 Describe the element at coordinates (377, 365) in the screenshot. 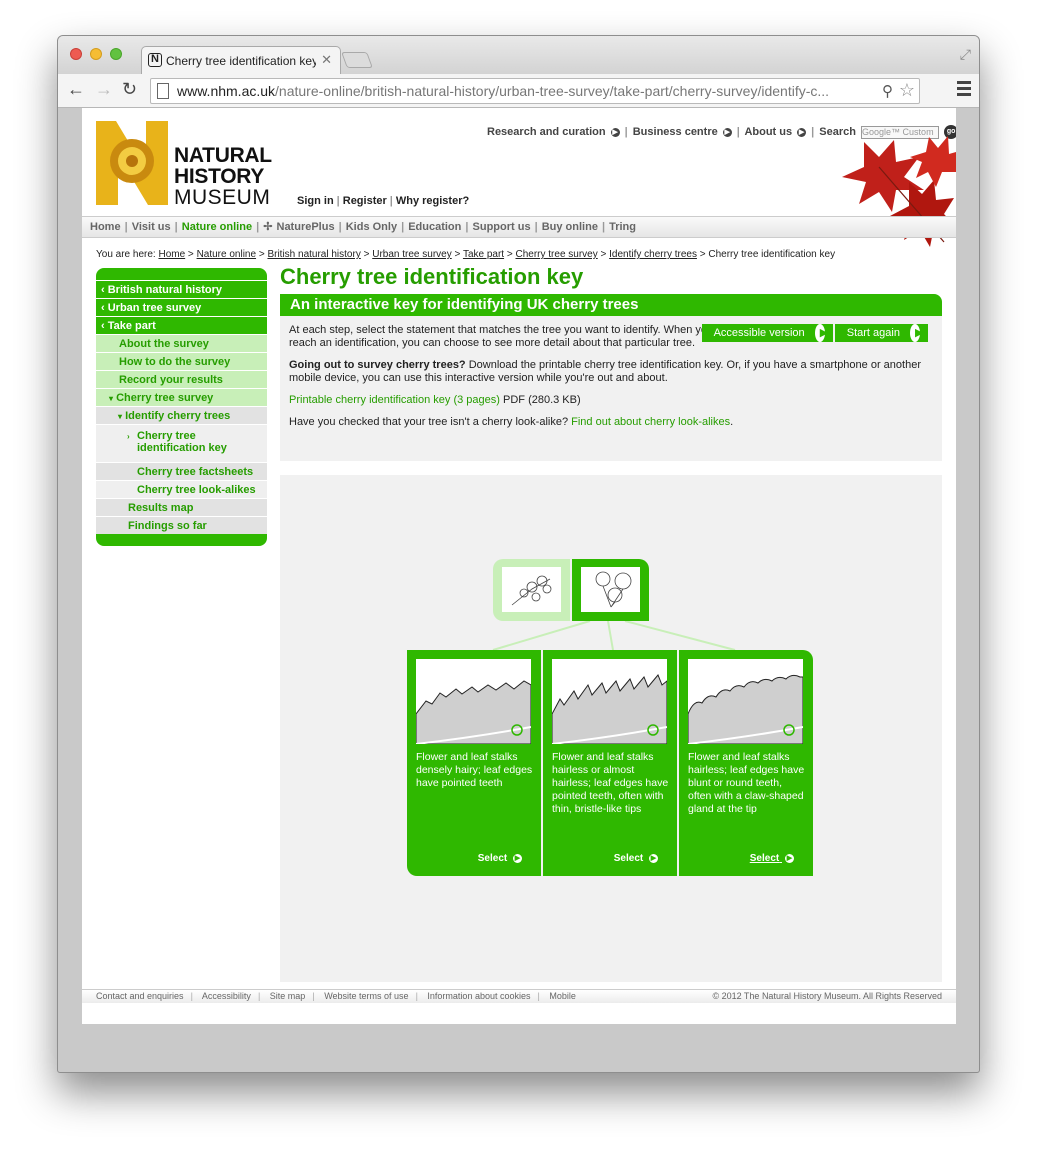

I see `survey-bold: Going out to survey cherry trees?` at that location.